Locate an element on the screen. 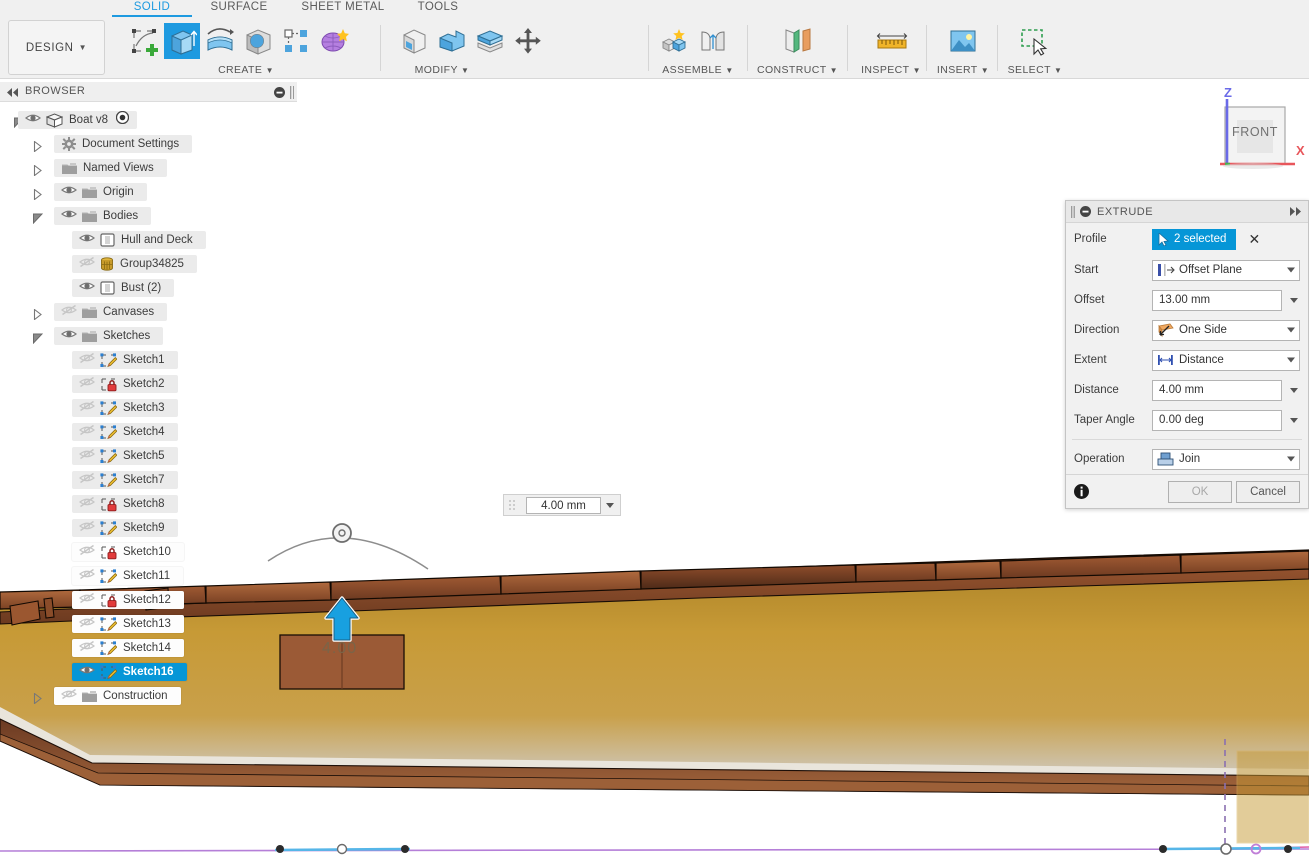 The height and width of the screenshot is (865, 1309). browser-row-sketch9: Sketch9 is located at coordinates (148, 528).